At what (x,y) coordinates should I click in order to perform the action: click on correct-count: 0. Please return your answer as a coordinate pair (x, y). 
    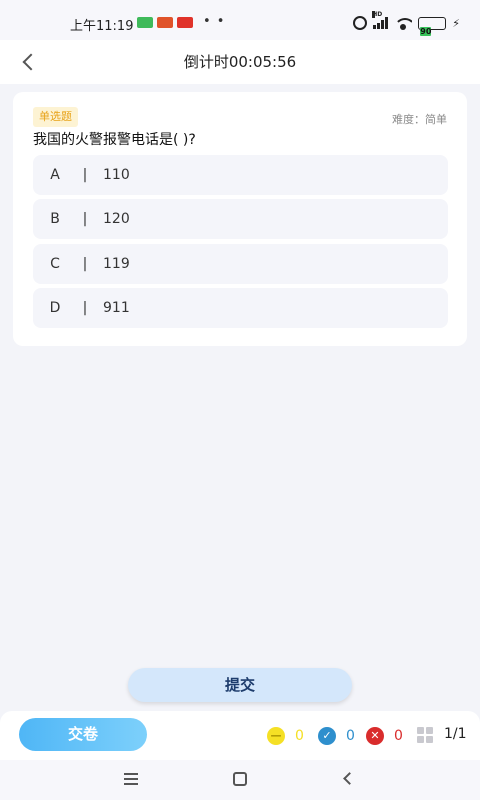
    Looking at the image, I should click on (350, 736).